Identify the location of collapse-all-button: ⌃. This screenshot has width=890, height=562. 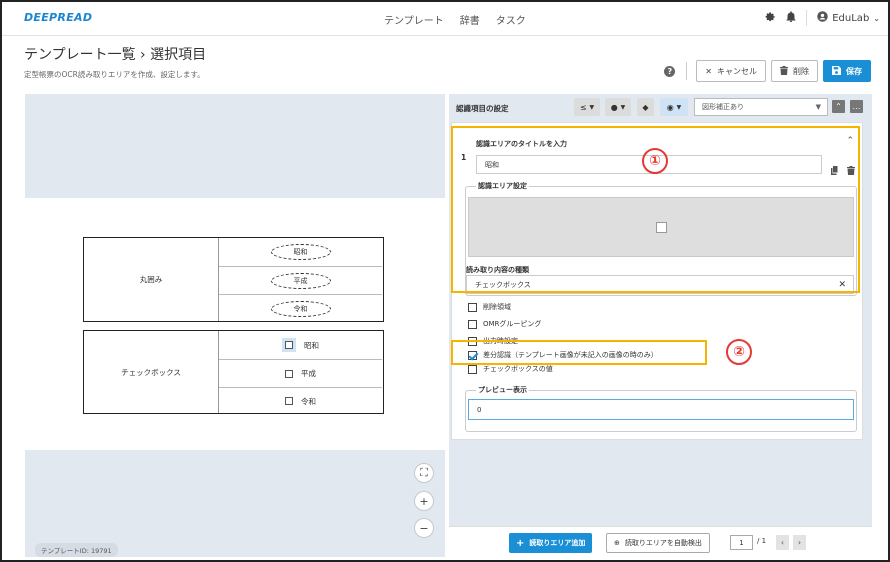
(838, 106).